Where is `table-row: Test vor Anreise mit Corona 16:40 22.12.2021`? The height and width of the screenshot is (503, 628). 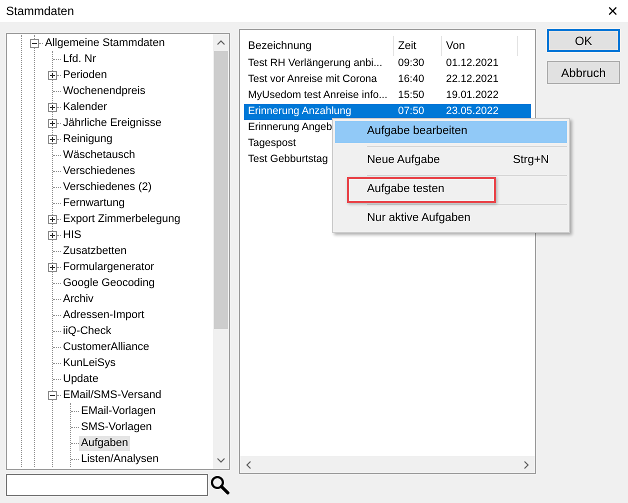 table-row: Test vor Anreise mit Corona 16:40 22.12.2021 is located at coordinates (387, 80).